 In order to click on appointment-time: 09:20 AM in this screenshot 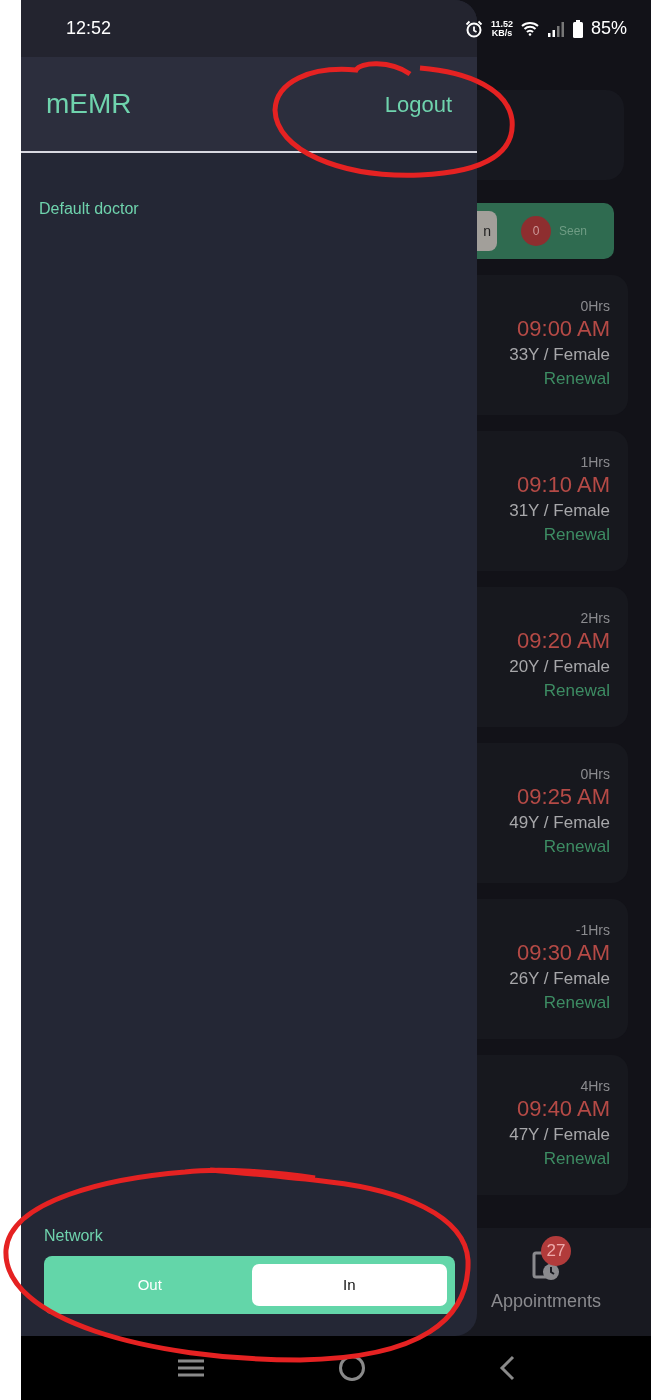, I will do `click(563, 641)`.